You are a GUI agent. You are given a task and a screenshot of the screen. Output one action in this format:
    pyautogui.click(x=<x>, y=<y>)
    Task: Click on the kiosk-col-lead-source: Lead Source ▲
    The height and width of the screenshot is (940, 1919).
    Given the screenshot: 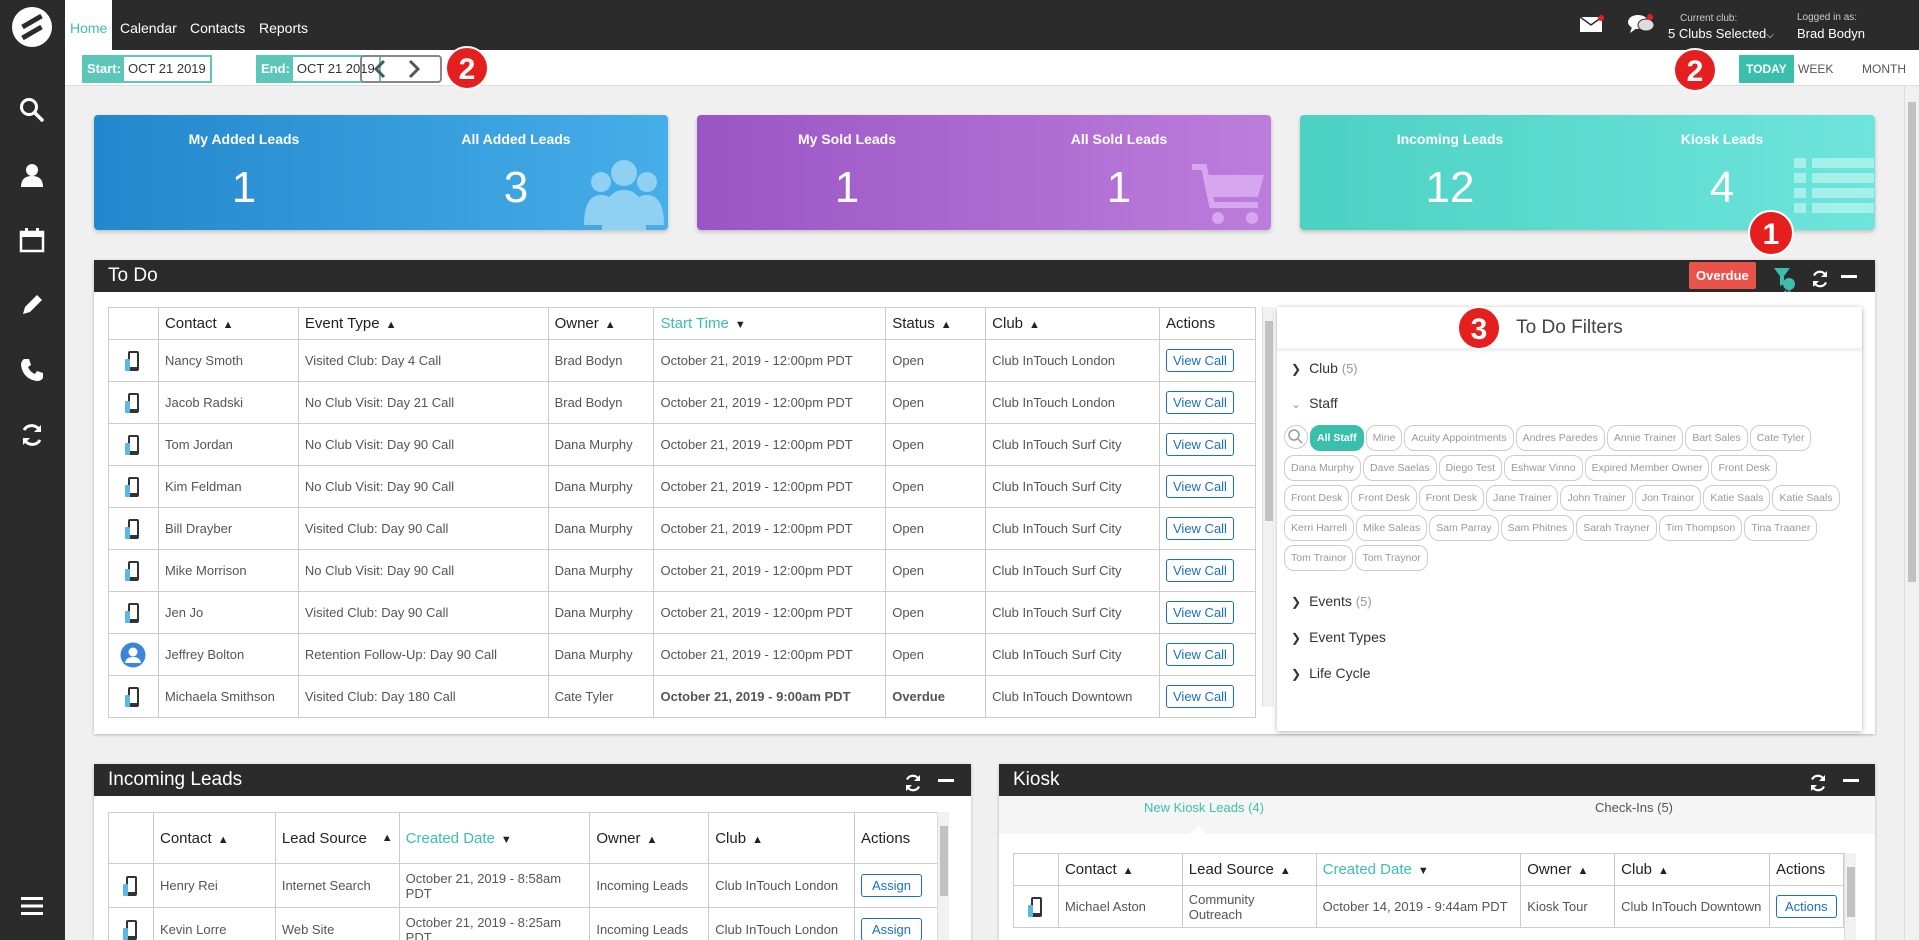 What is the action you would take?
    pyautogui.click(x=1249, y=869)
    